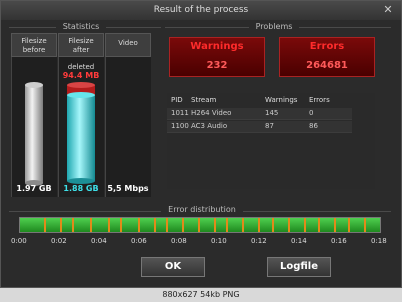 This screenshot has height=302, width=402. What do you see at coordinates (204, 100) in the screenshot?
I see `header-stream: Stream` at bounding box center [204, 100].